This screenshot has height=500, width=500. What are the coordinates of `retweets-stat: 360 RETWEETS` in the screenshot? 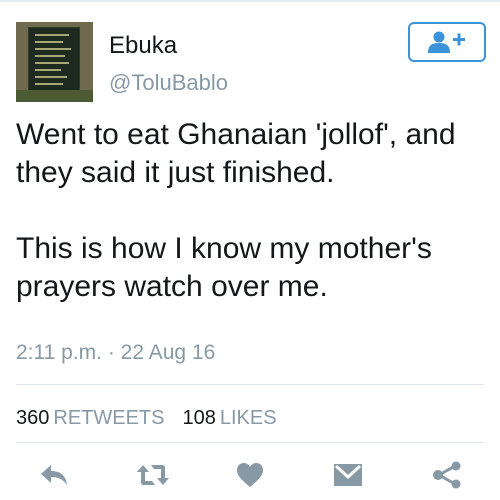 It's located at (90, 418).